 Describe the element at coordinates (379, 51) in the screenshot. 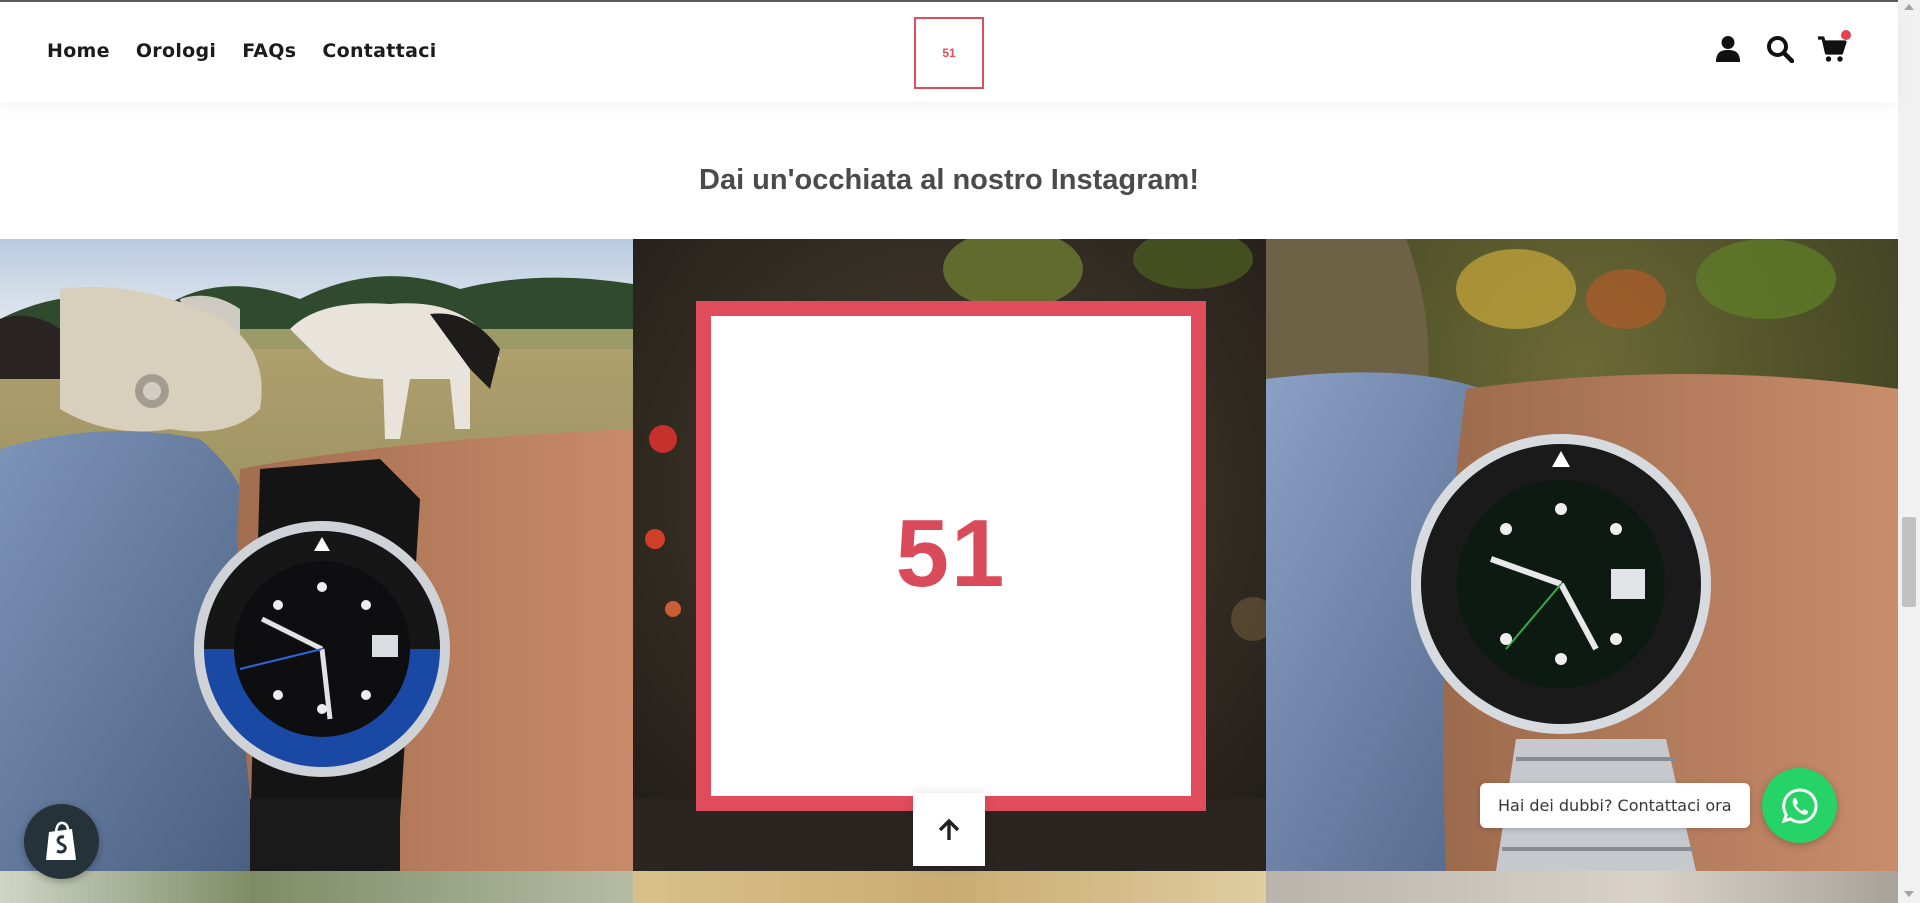

I see `nav-item-contattaci: Contattaci` at that location.